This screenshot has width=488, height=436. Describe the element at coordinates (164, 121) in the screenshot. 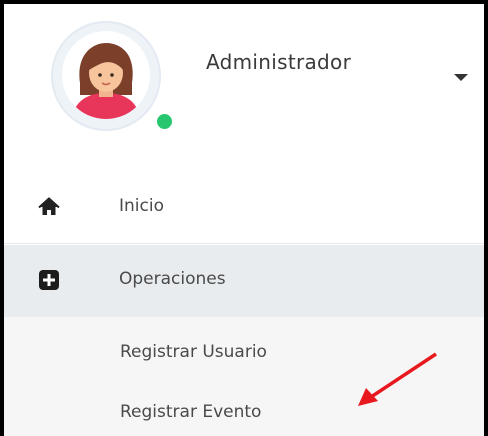

I see `online-status-dot` at that location.